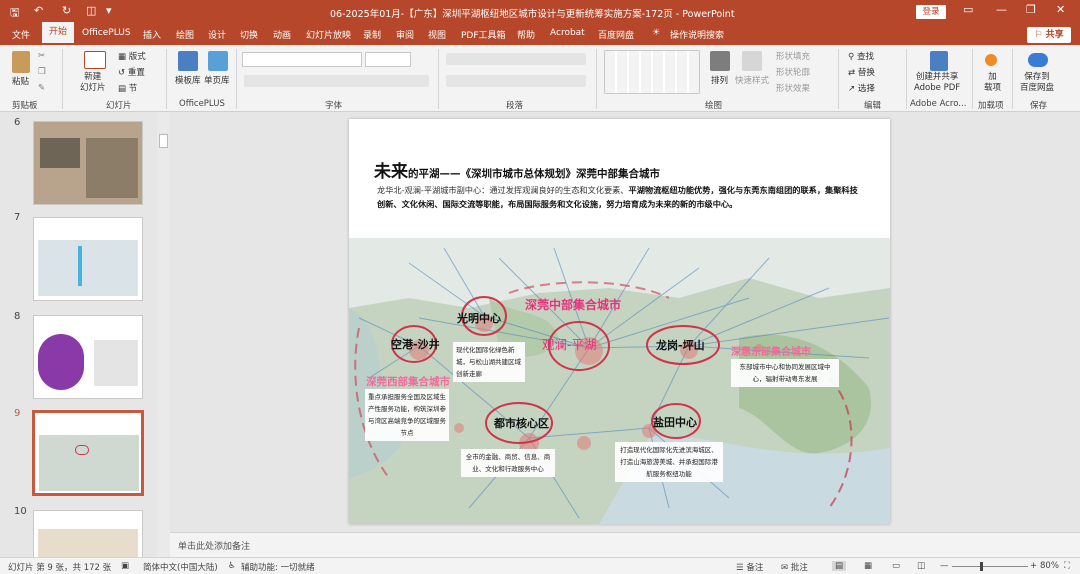 This screenshot has height=574, width=1080. Describe the element at coordinates (437, 34) in the screenshot. I see `tab-view: 视图` at that location.